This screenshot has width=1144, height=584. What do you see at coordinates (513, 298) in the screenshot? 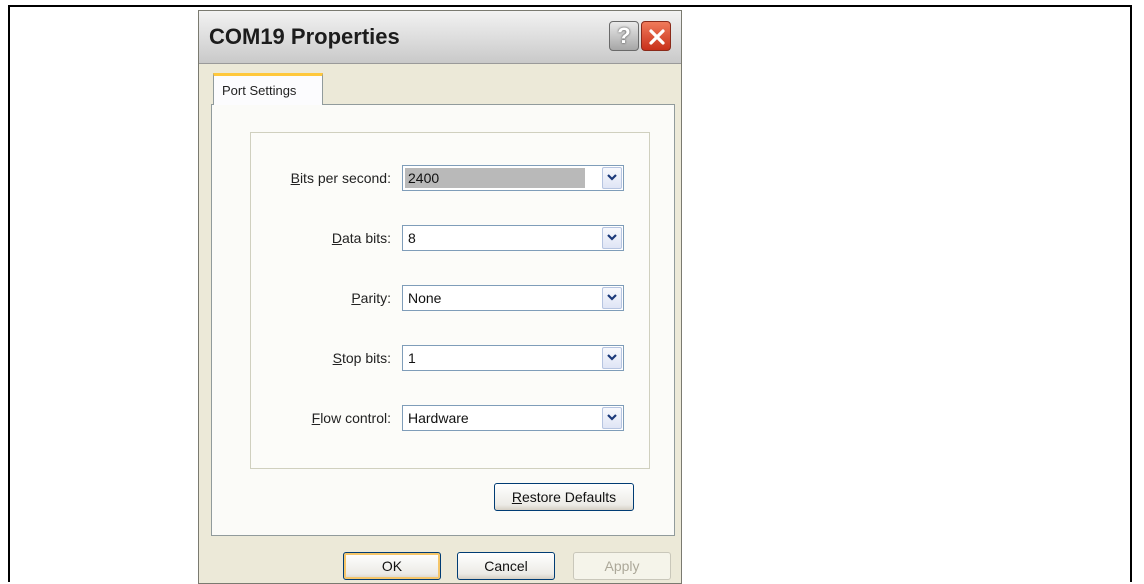
I see `parity-select: None` at bounding box center [513, 298].